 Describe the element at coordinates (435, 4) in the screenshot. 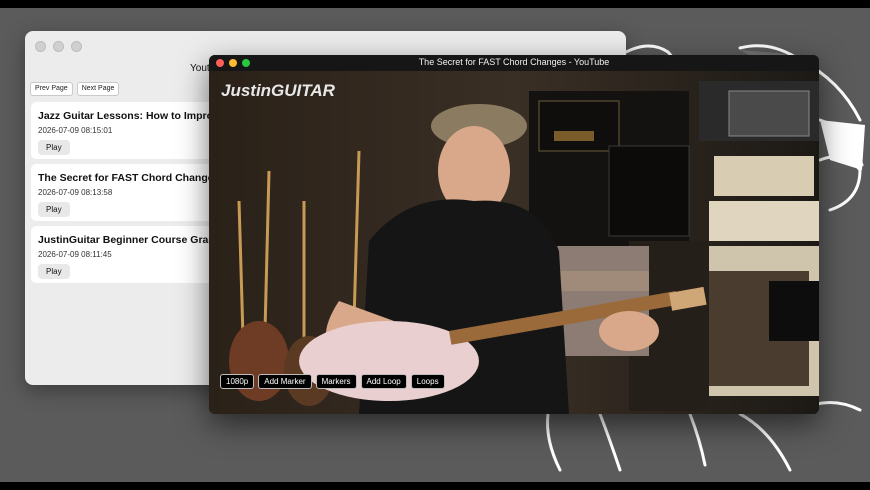

I see `top-black-bar` at that location.